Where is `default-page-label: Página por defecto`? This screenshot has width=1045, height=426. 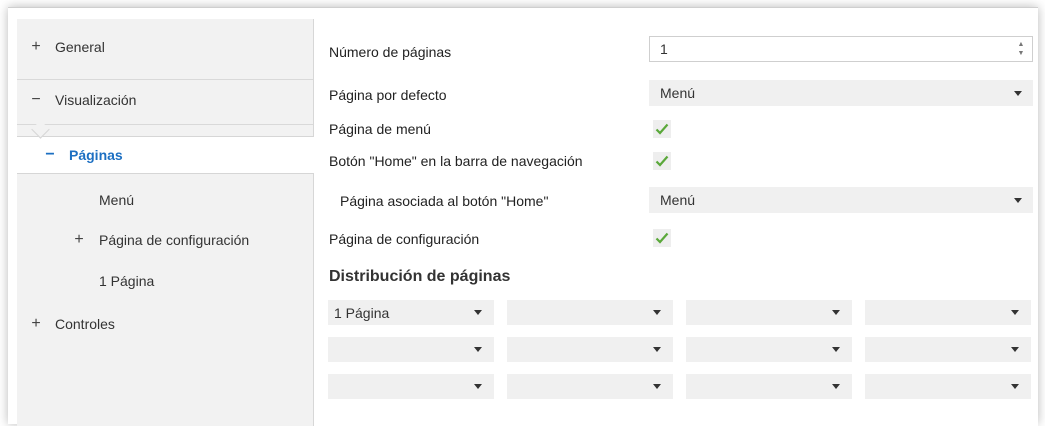
default-page-label: Página por defecto is located at coordinates (388, 95).